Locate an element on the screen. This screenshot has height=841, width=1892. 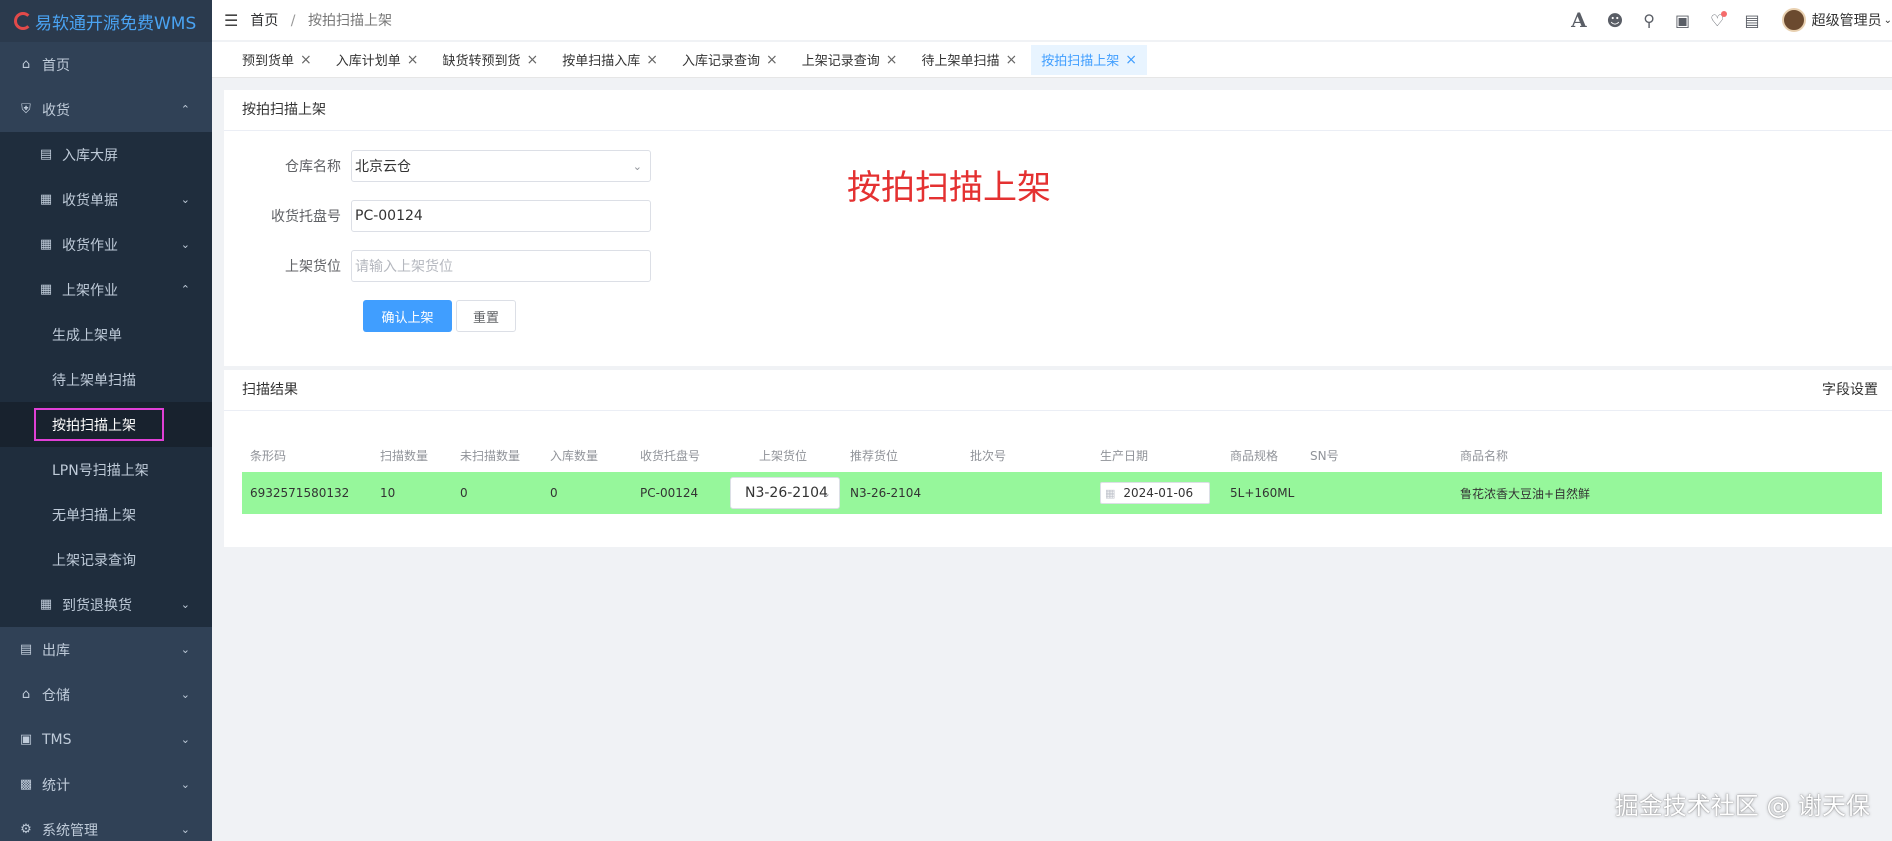
pallet-input: PC-00124 is located at coordinates (501, 216).